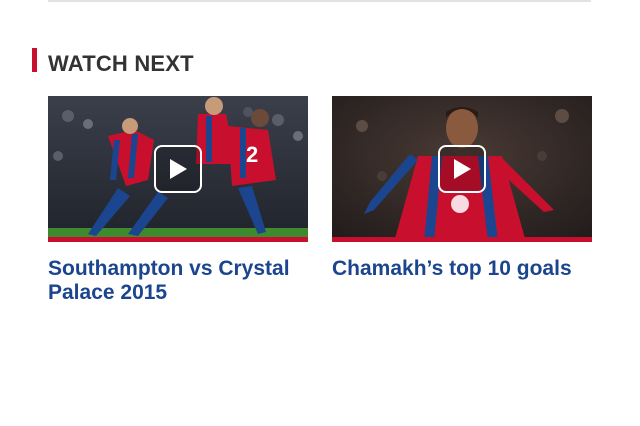 This screenshot has width=640, height=426. What do you see at coordinates (319, 1) in the screenshot?
I see `top-divider` at bounding box center [319, 1].